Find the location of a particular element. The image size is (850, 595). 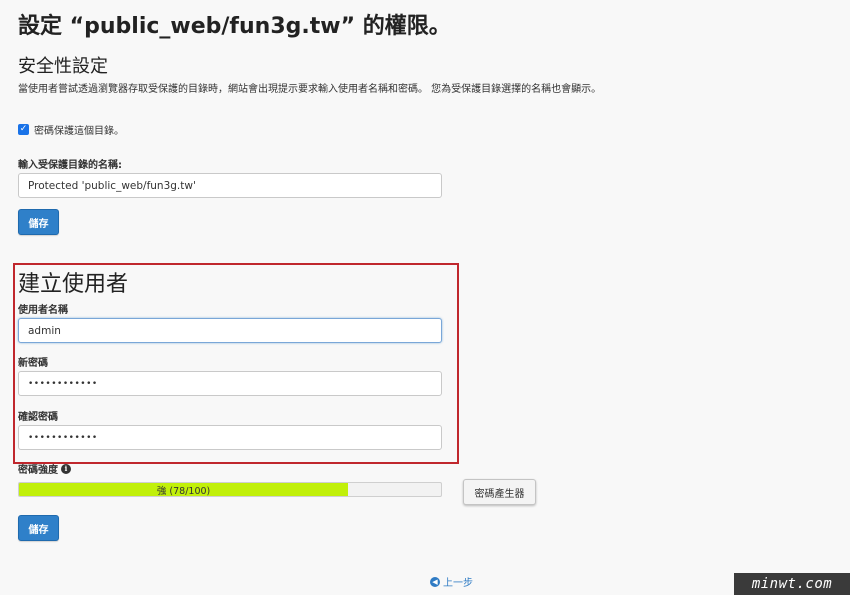

username-label: 使用者名稱 is located at coordinates (43, 310).